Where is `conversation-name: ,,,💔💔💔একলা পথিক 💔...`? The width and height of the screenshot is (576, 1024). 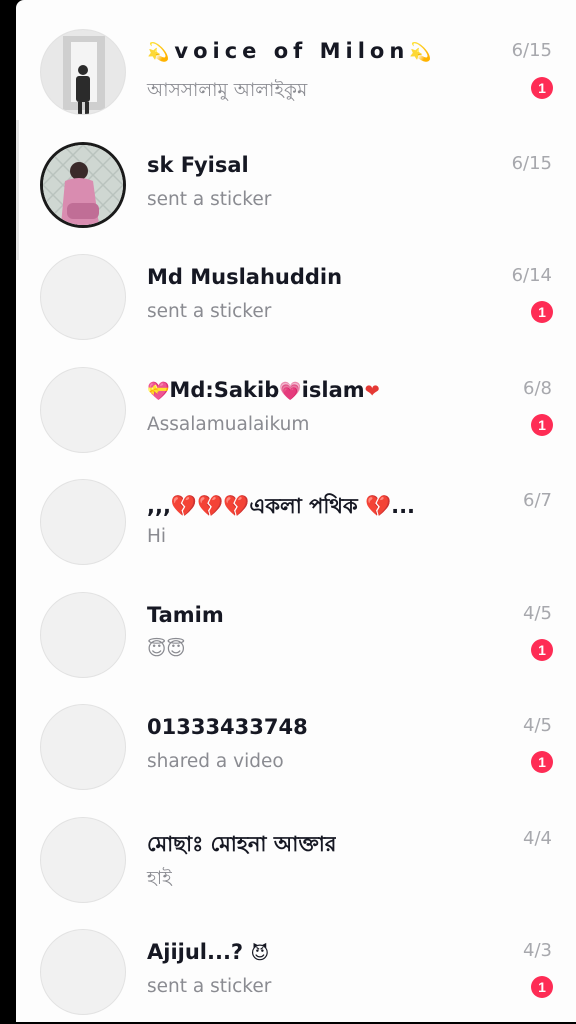
conversation-name: ,,,💔💔💔একলা পথিক 💔... is located at coordinates (281, 506).